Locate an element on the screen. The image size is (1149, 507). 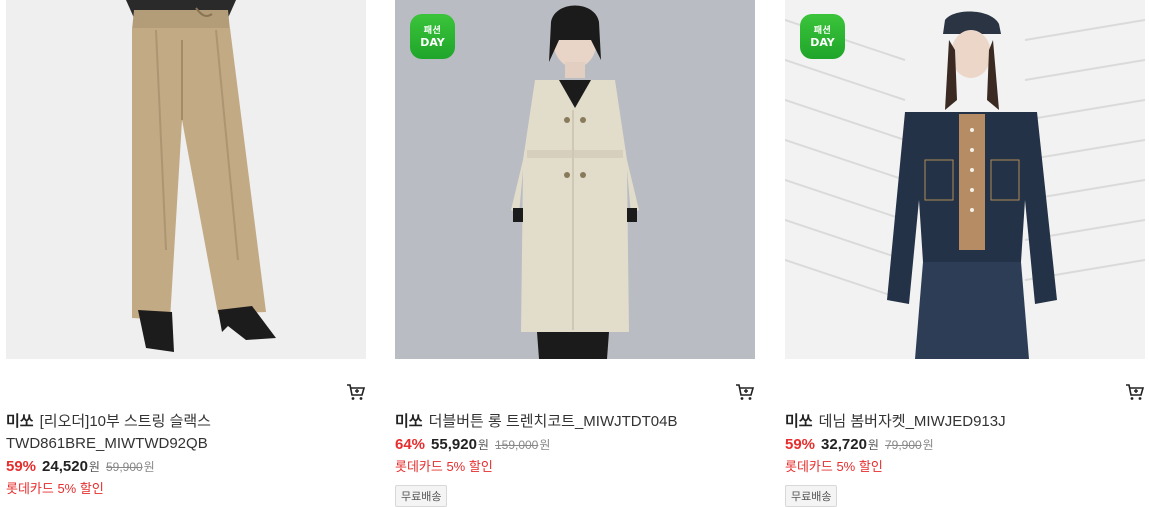
original-price: 159,000 is located at coordinates (516, 445).